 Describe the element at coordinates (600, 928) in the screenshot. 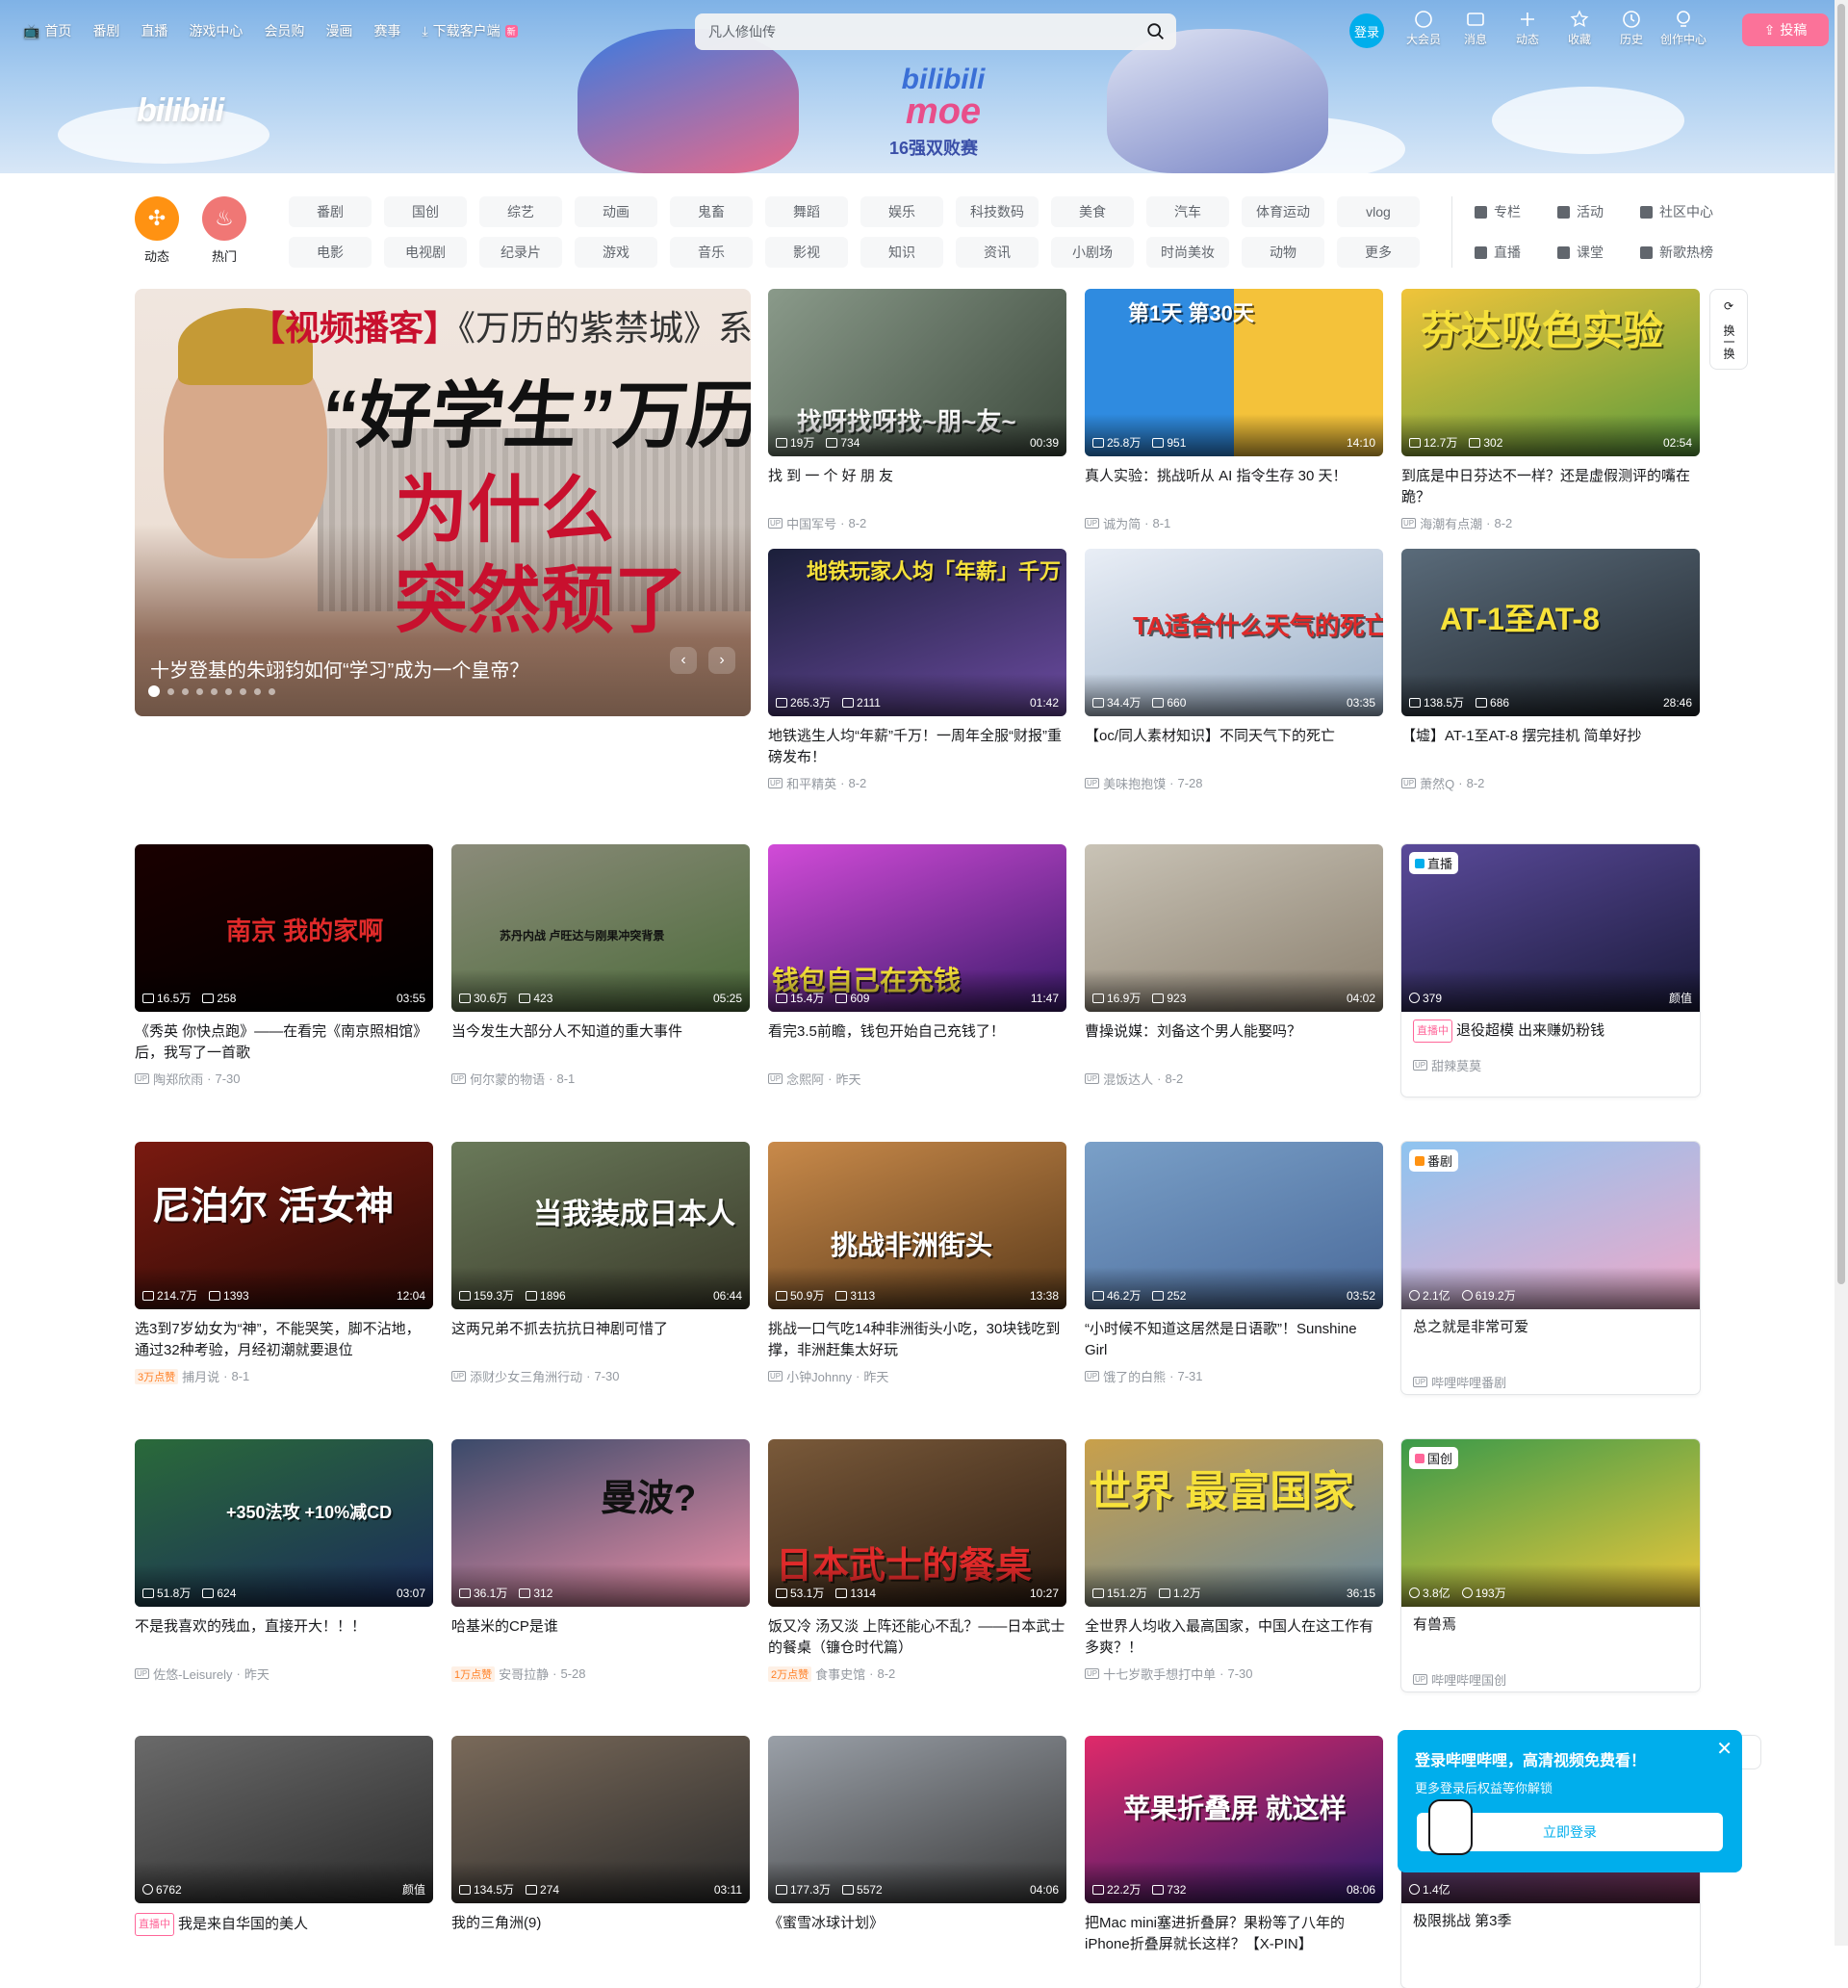

I see `video-thumbnail: 苏丹内战 卢旺达与刚果冲突背景 30.6万 423 05:25` at that location.